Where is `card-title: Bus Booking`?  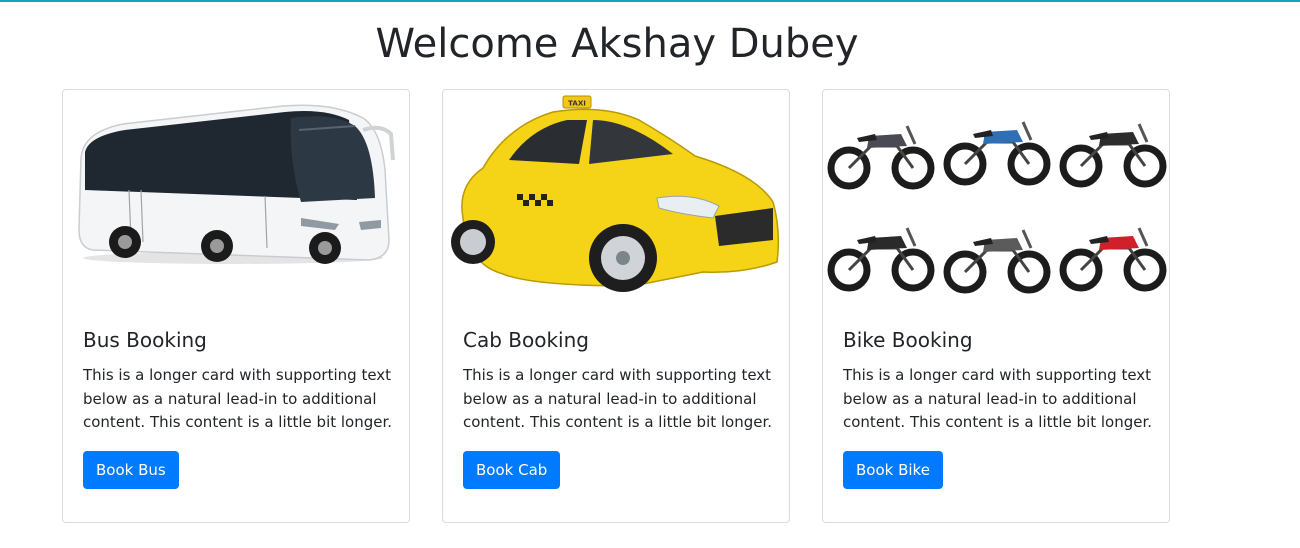 card-title: Bus Booking is located at coordinates (145, 340).